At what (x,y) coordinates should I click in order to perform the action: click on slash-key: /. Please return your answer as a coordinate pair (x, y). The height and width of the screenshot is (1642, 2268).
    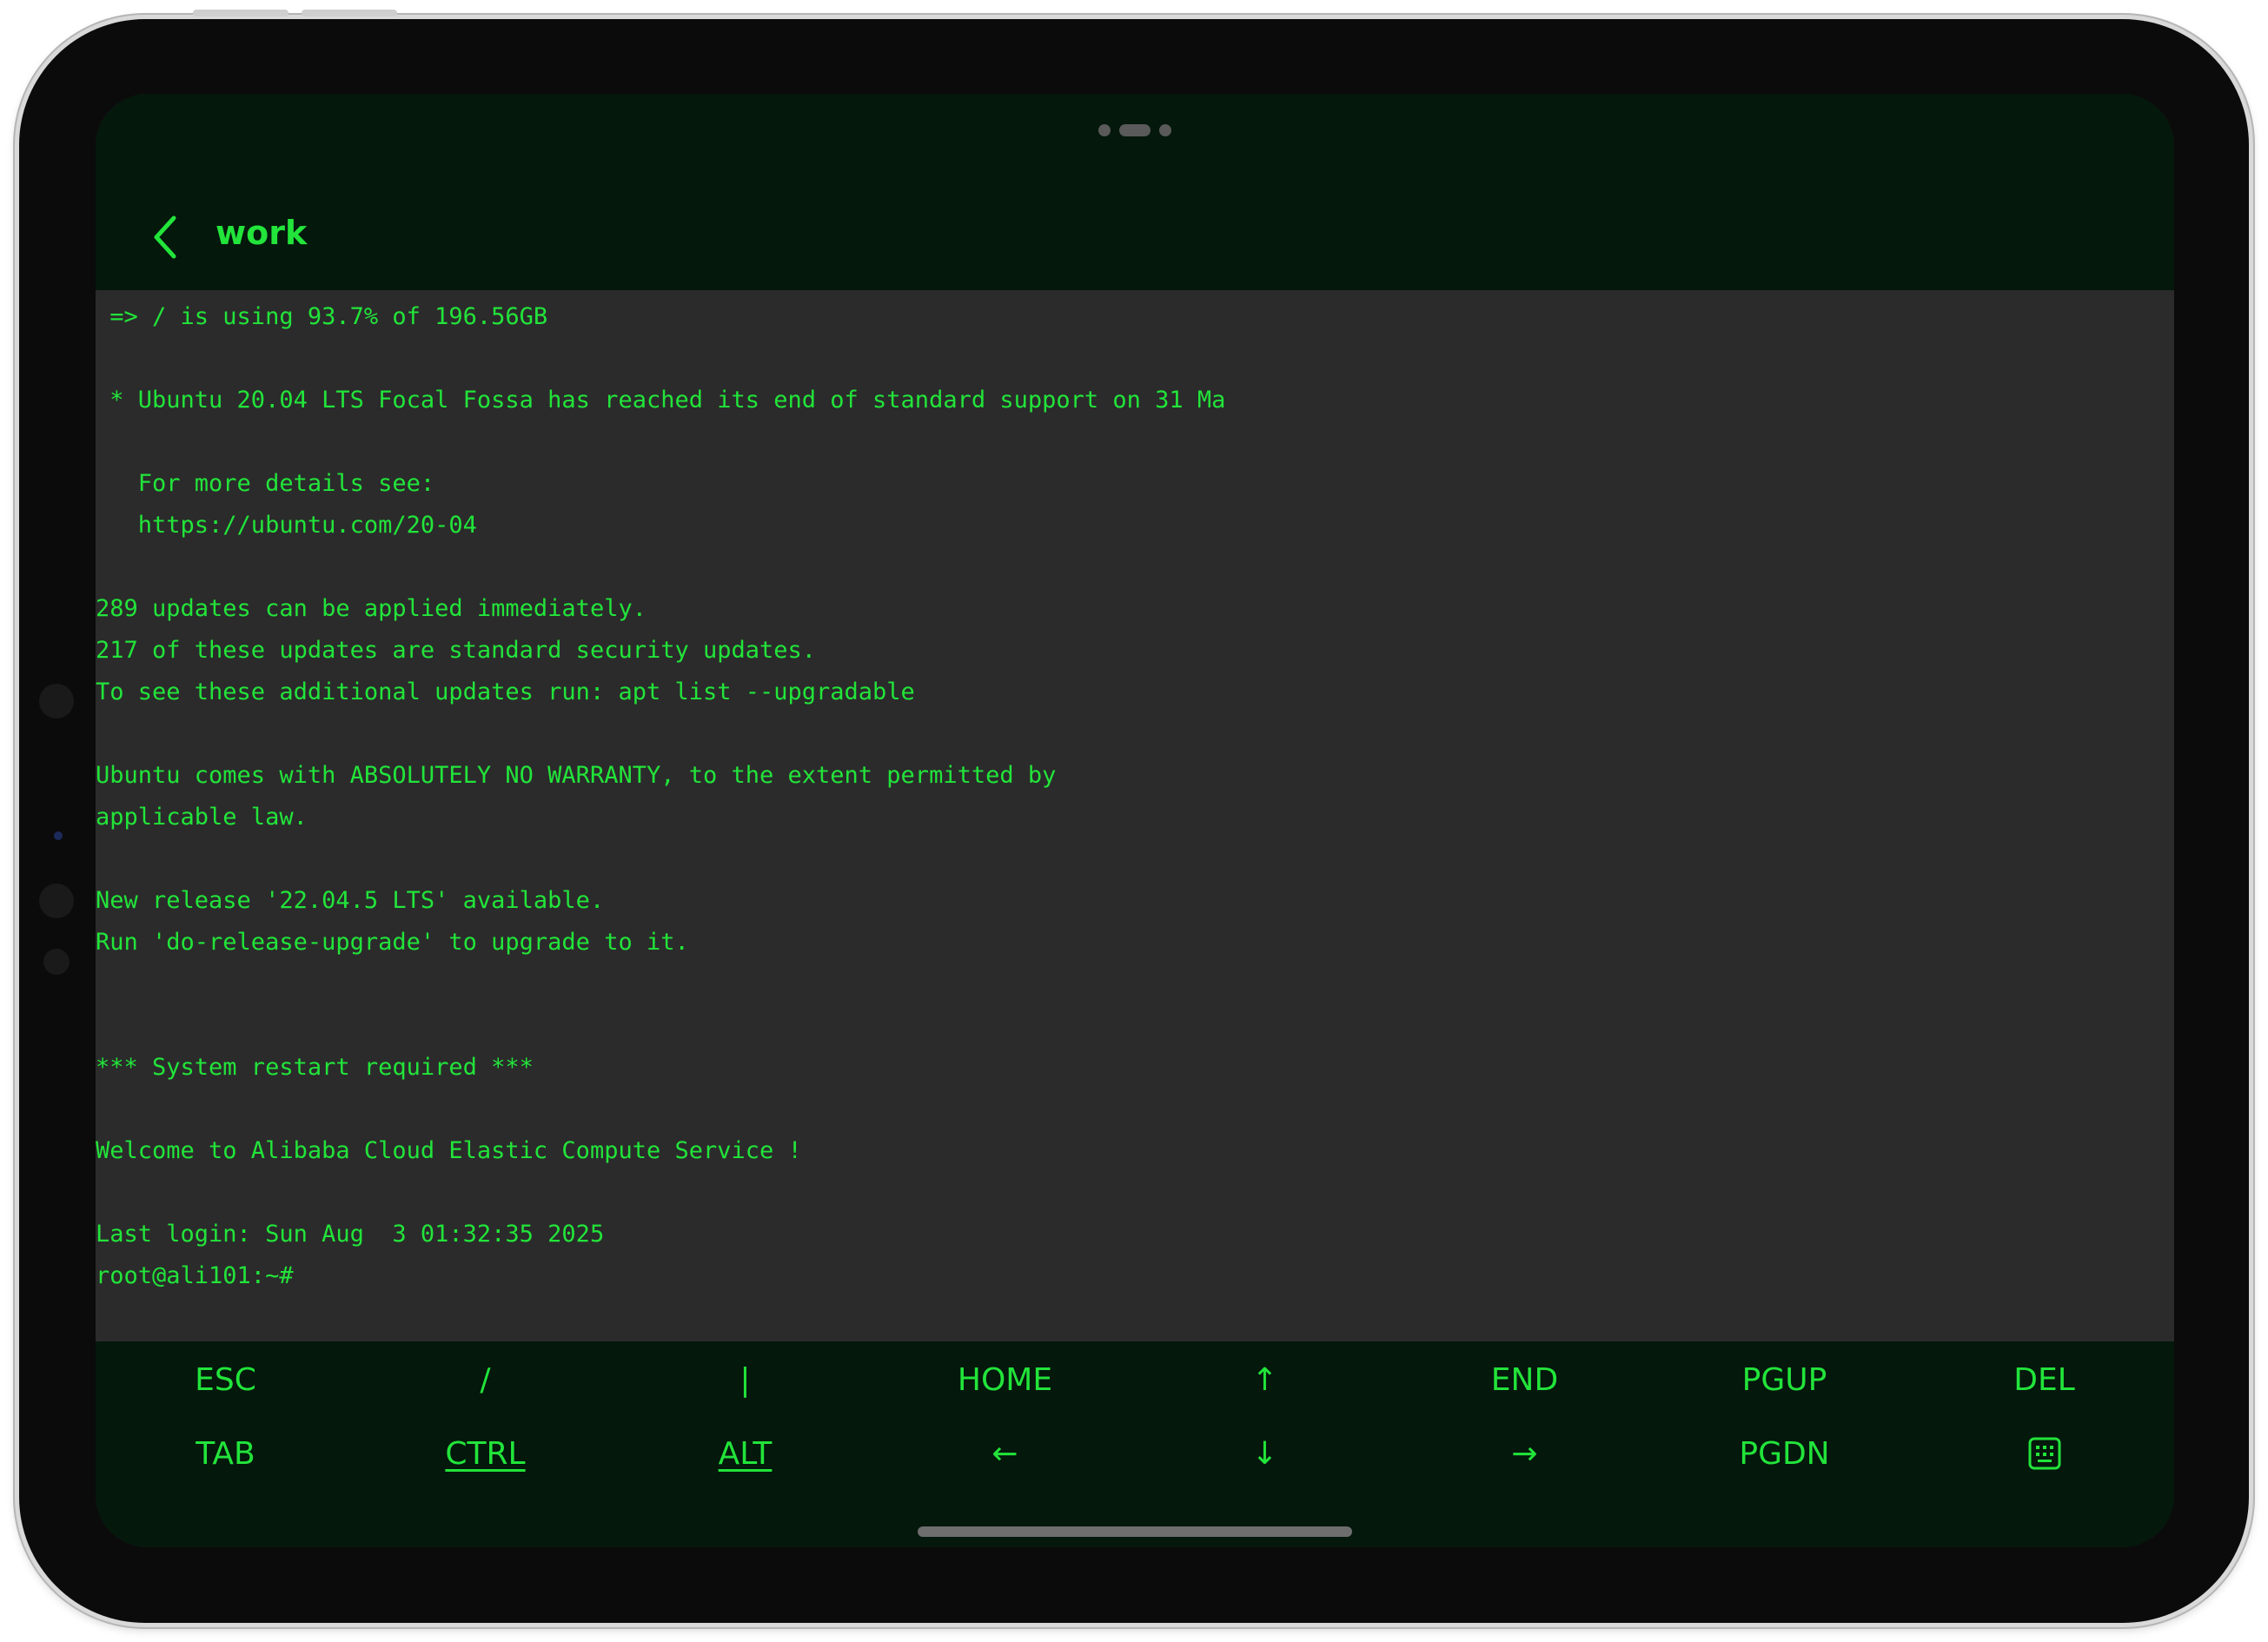
    Looking at the image, I should click on (485, 1379).